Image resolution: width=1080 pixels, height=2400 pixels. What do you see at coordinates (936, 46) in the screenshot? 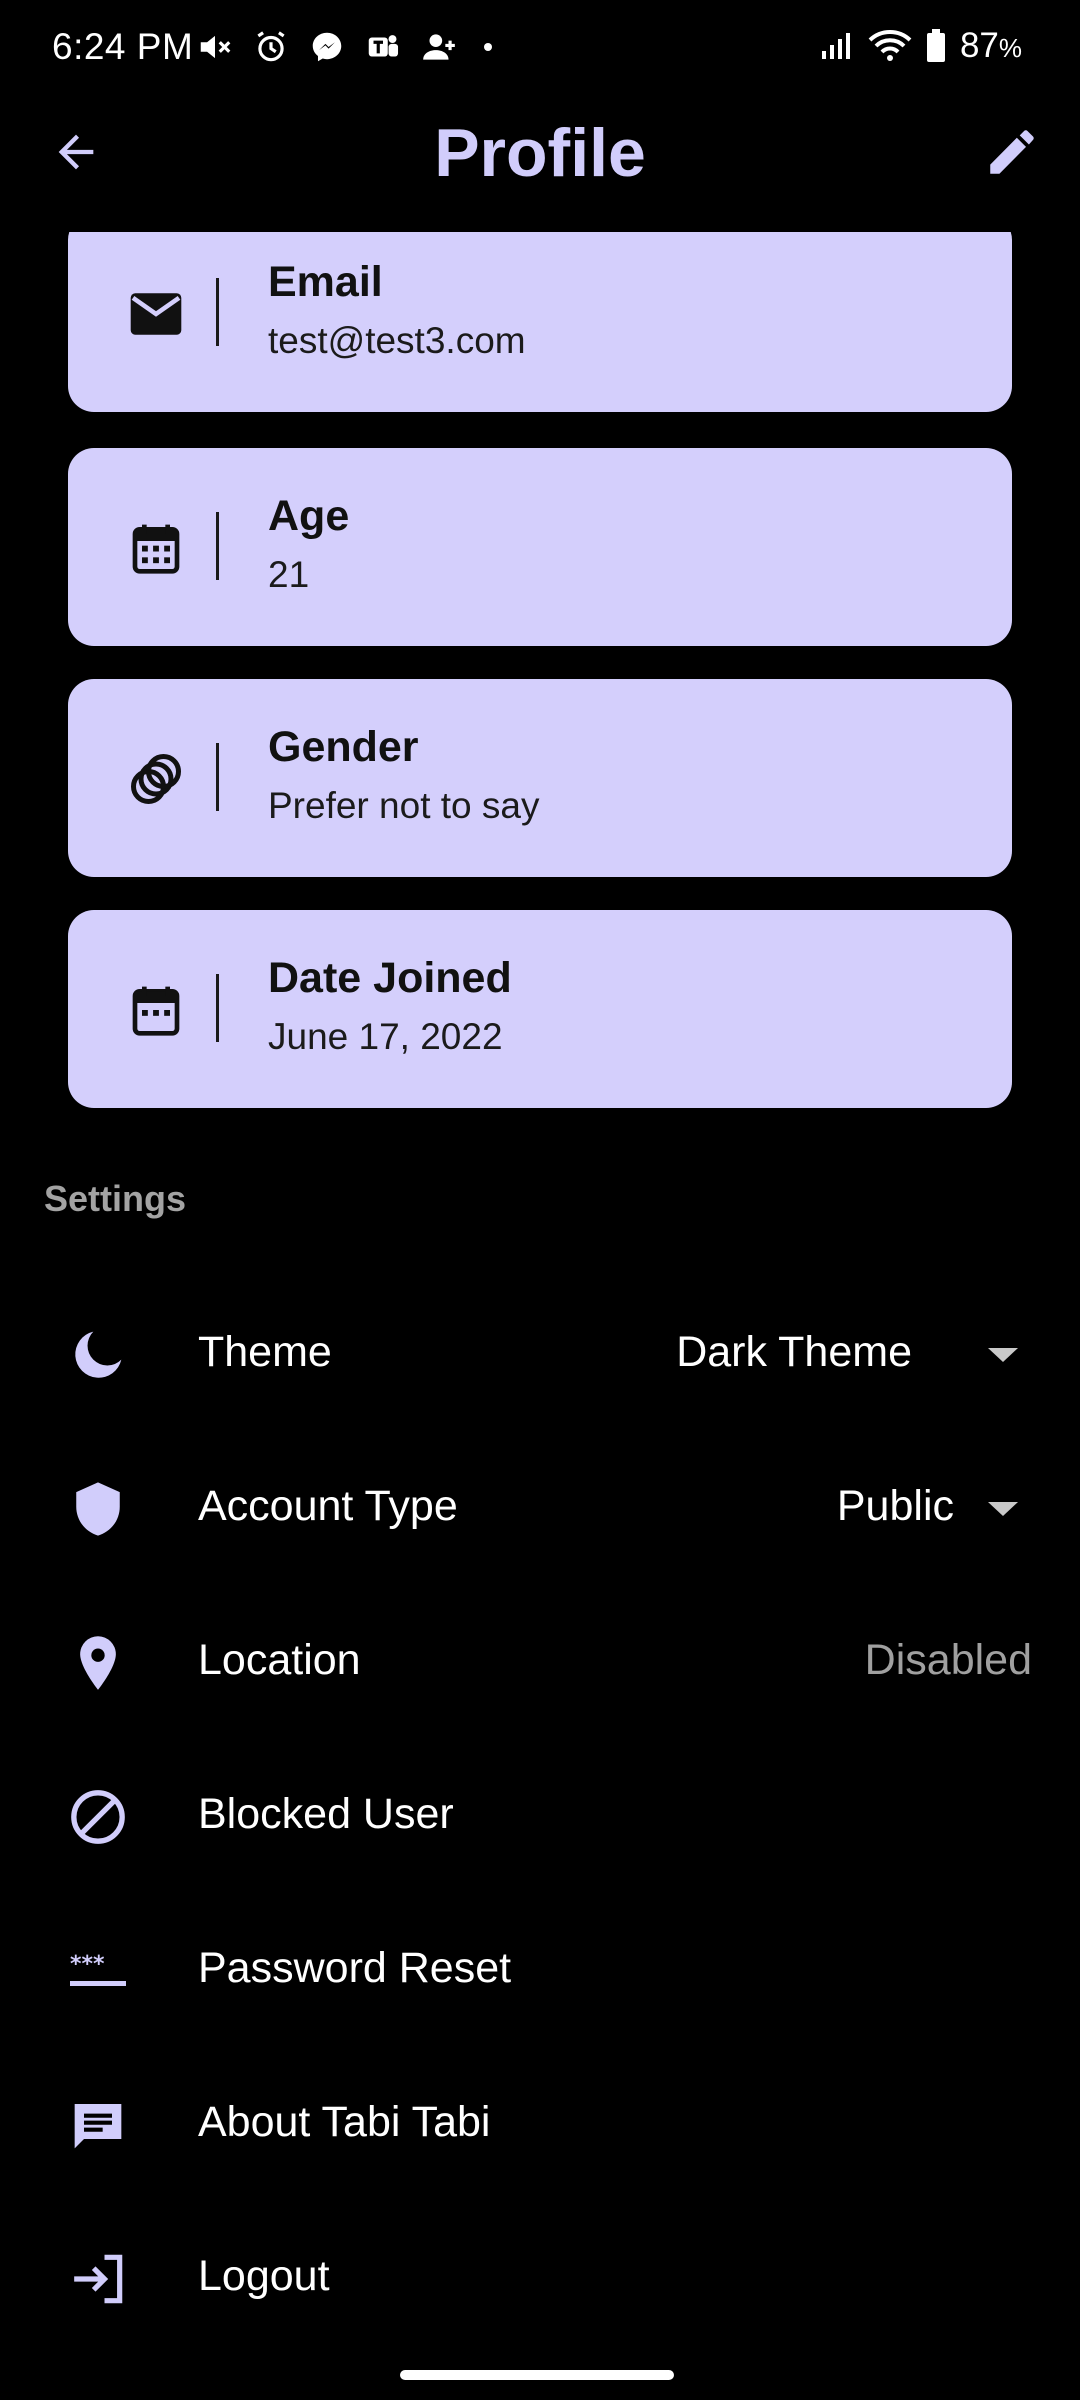
I see `battery-icon` at bounding box center [936, 46].